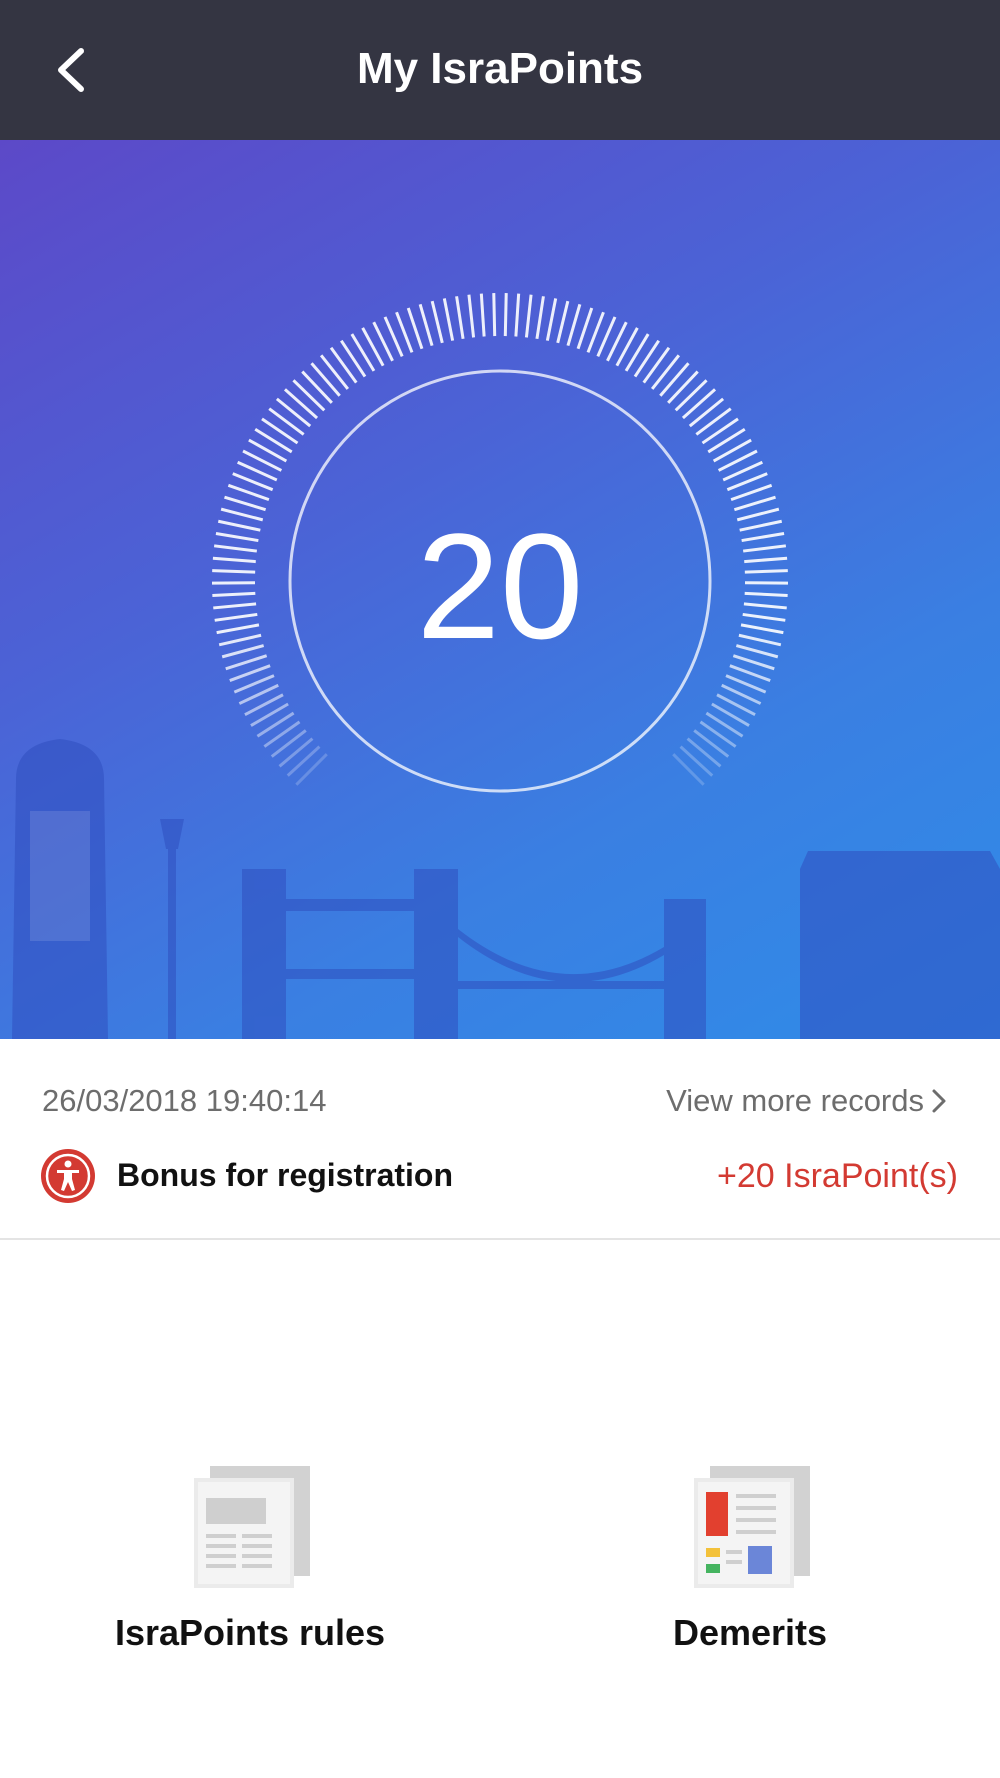 The image size is (1000, 1778). I want to click on view-more-records-link: View more records, so click(807, 1101).